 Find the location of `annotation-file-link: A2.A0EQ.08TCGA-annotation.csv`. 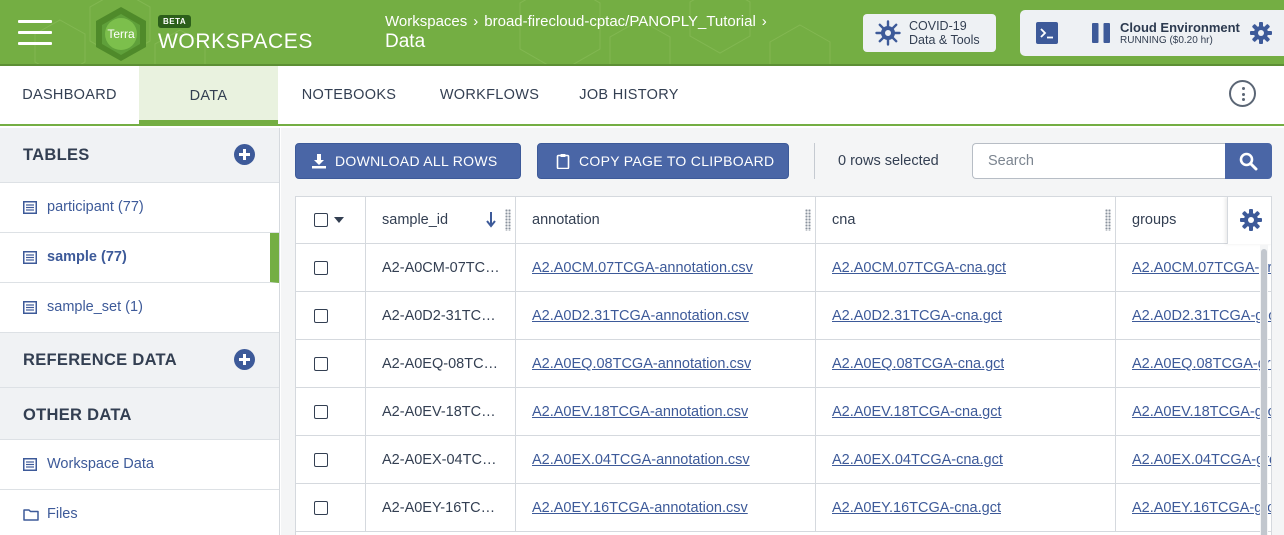

annotation-file-link: A2.A0EQ.08TCGA-annotation.csv is located at coordinates (641, 364).